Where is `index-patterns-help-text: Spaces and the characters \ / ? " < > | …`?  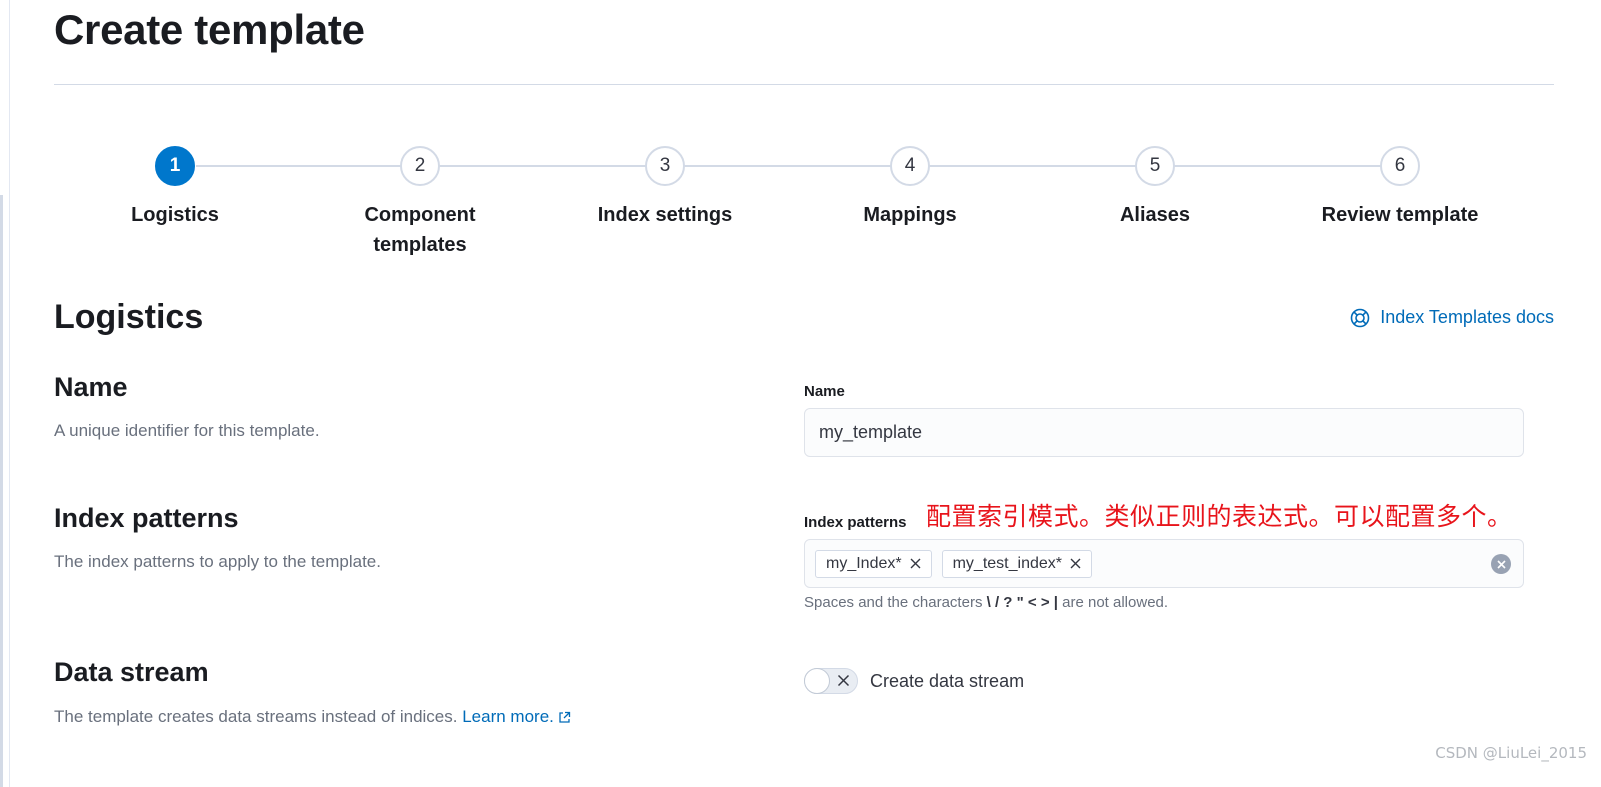 index-patterns-help-text: Spaces and the characters \ / ? " < > | … is located at coordinates (986, 602).